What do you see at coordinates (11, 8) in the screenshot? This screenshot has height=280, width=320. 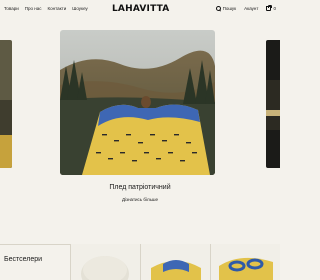 I see `nav-products: Товари` at bounding box center [11, 8].